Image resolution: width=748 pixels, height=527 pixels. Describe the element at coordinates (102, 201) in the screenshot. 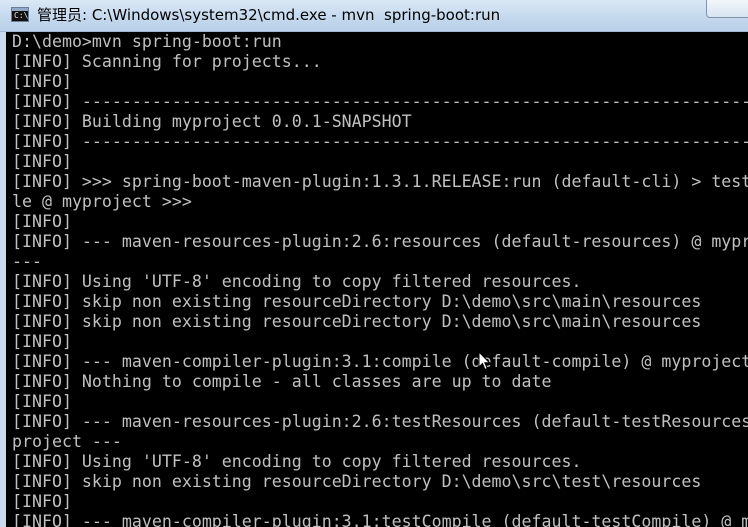

I see `console-line: le @ myproject >>>` at that location.